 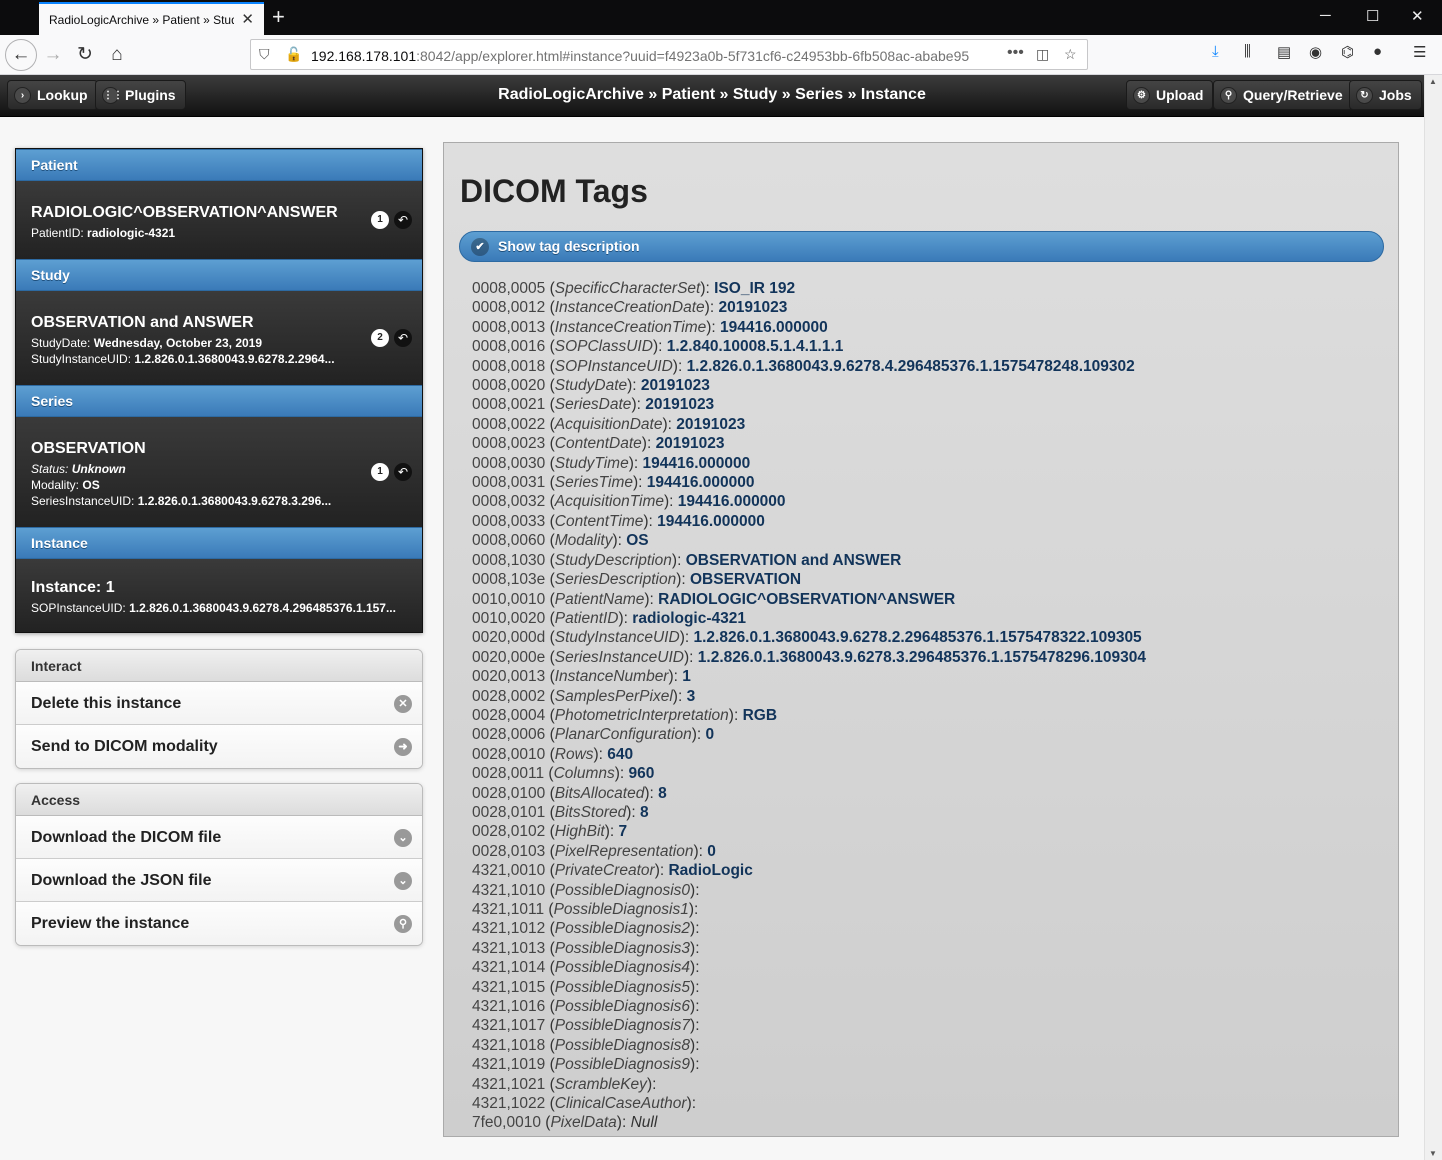 What do you see at coordinates (380, 338) in the screenshot?
I see `study-count-badge: 2` at bounding box center [380, 338].